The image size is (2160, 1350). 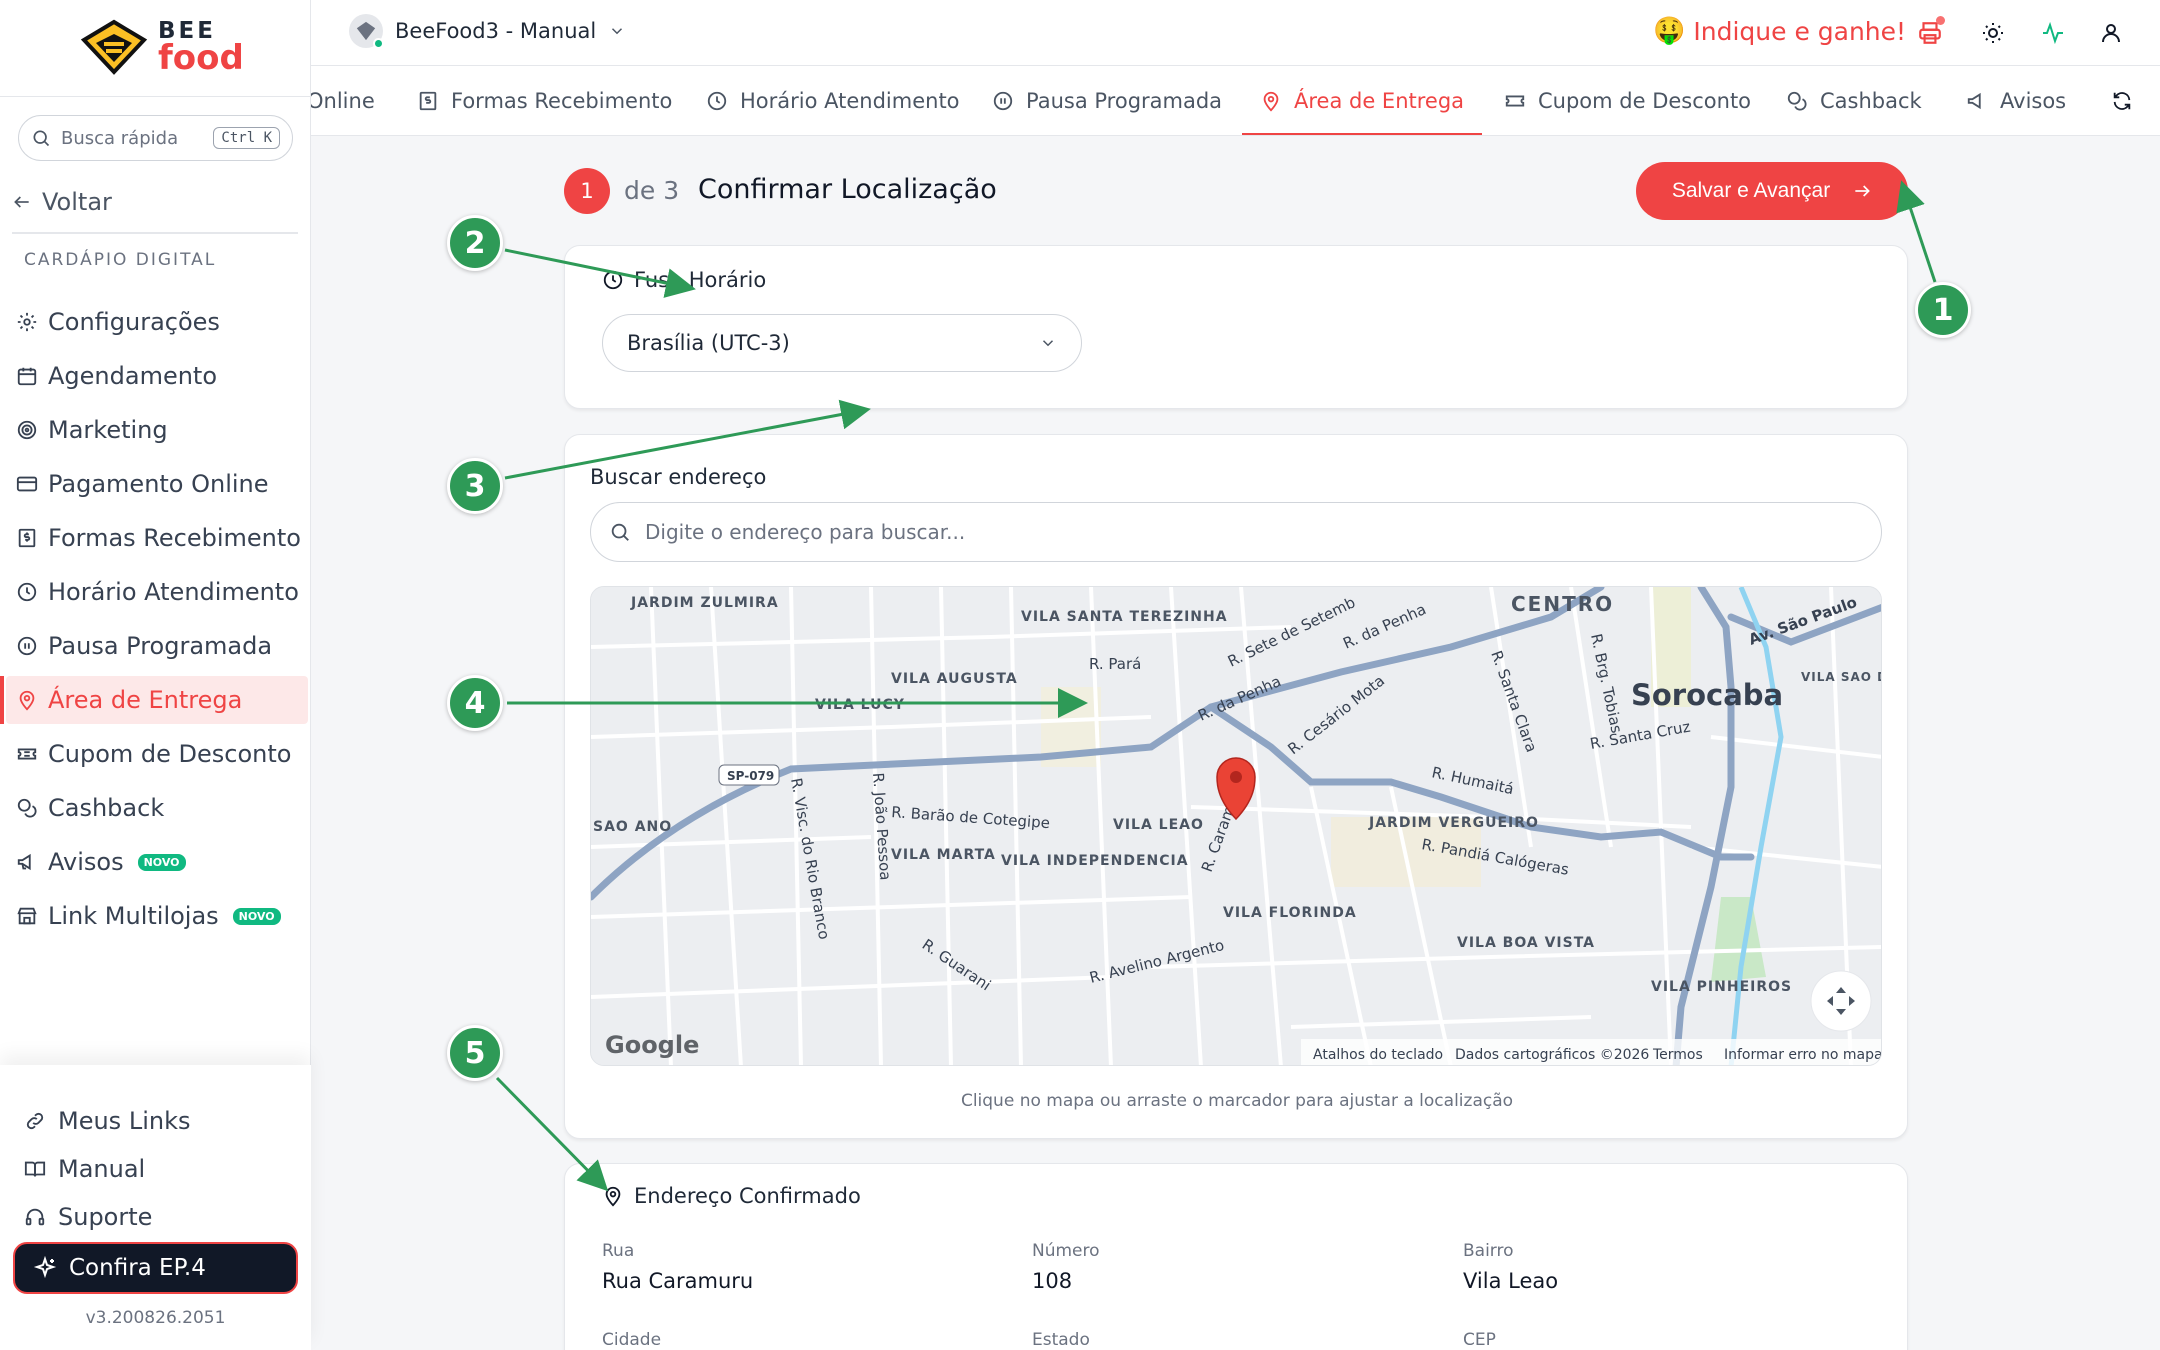 I want to click on map-keyboard-shortcuts-link: Atalhos do teclado, so click(x=1378, y=1055).